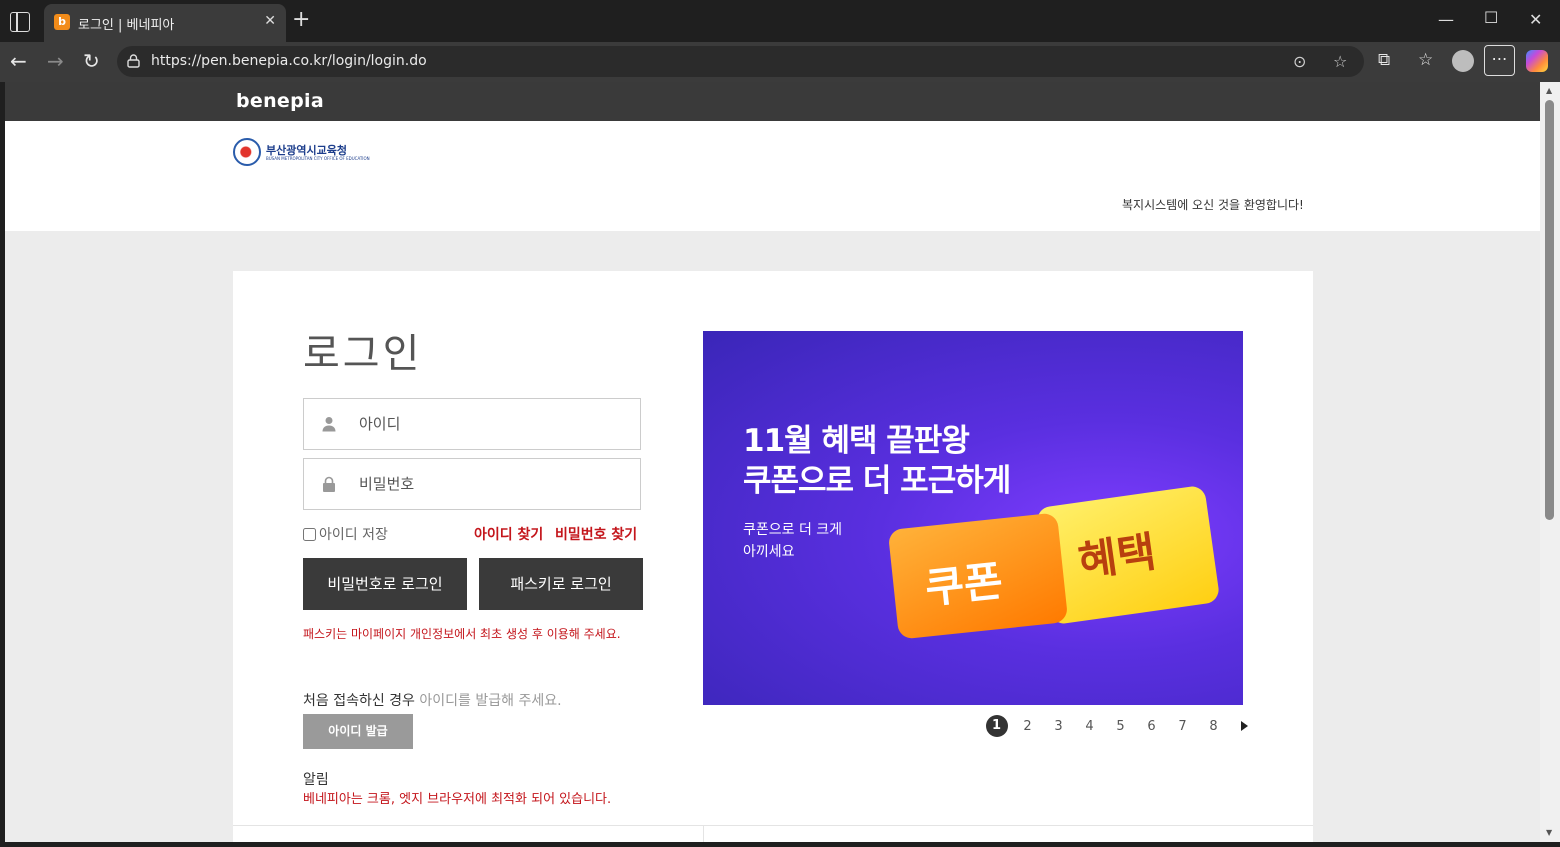  Describe the element at coordinates (772, 176) in the screenshot. I see `site-header` at that location.